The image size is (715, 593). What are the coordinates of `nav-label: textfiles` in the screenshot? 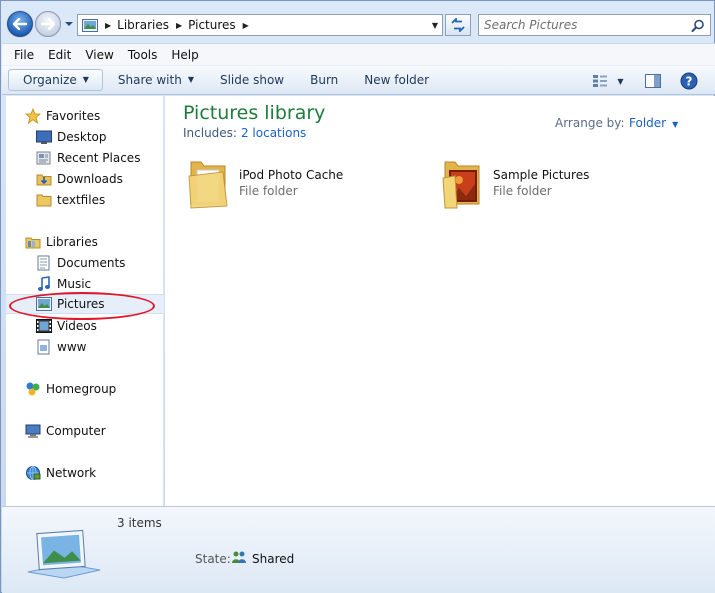 It's located at (81, 200).